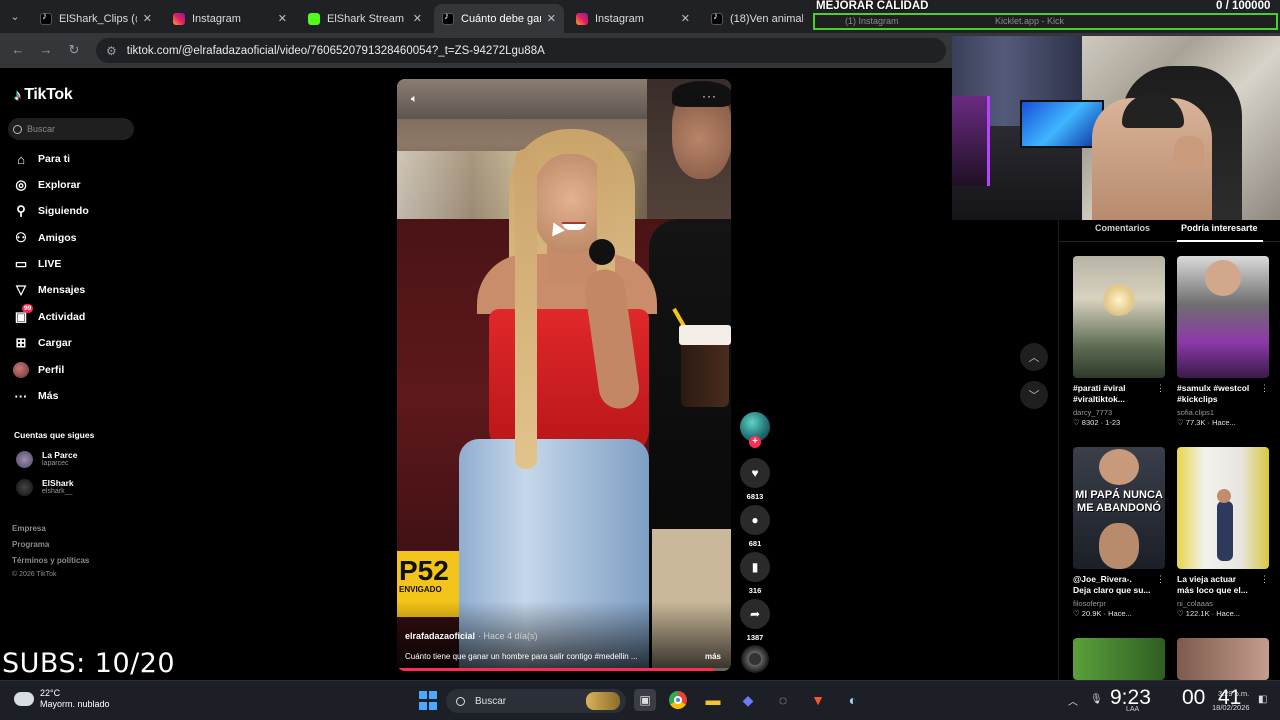 The image size is (1280, 720). I want to click on browser-tab: (18)Ven animalito, so click(757, 18).